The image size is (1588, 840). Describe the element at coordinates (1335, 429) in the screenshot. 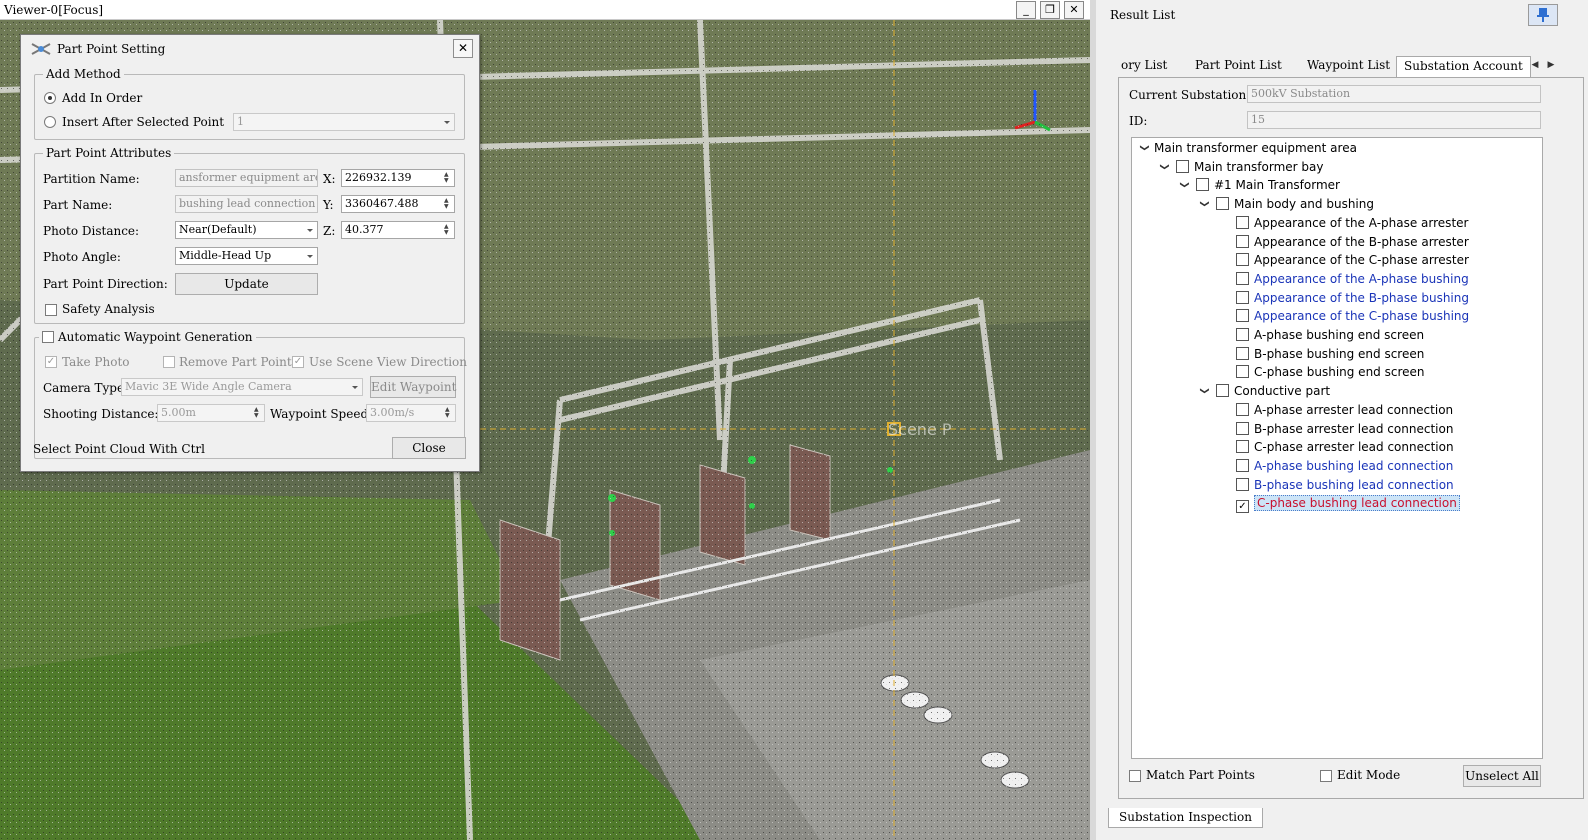

I see `tree-item: B-phase arrester lead connection` at that location.